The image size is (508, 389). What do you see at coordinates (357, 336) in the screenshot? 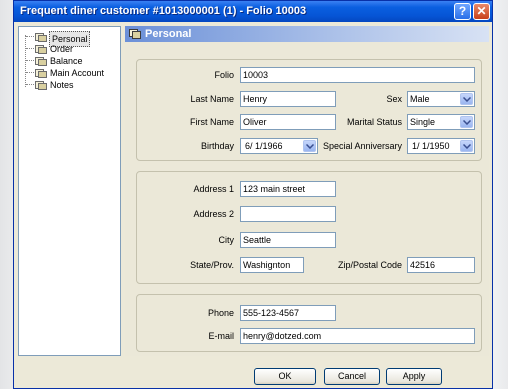
I see `email-field: henry@dotzed.com` at bounding box center [357, 336].